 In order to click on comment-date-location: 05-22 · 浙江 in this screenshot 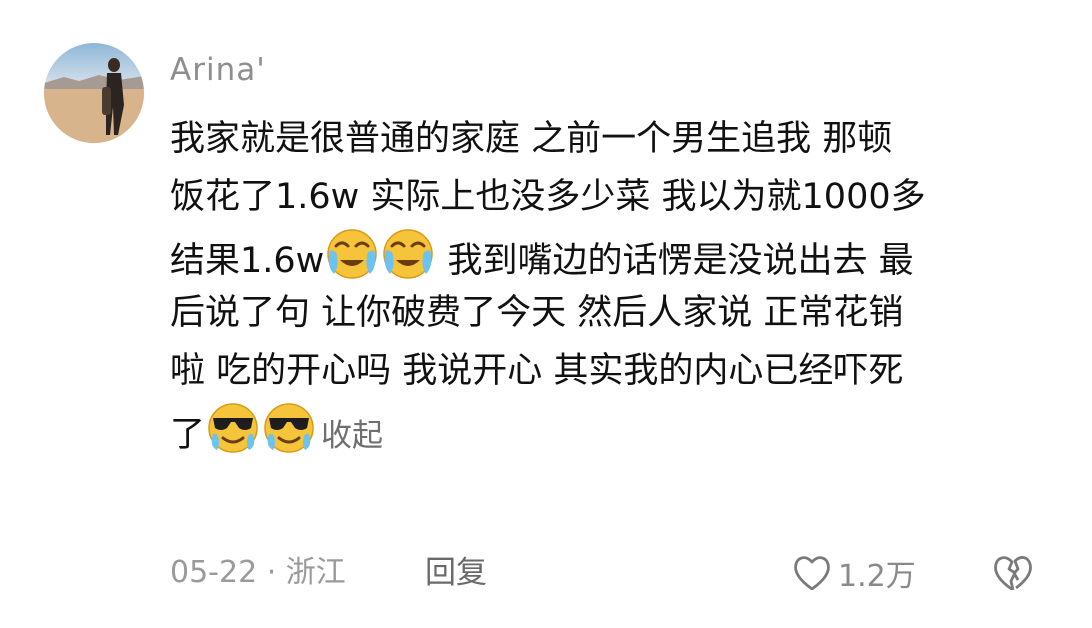, I will do `click(258, 572)`.